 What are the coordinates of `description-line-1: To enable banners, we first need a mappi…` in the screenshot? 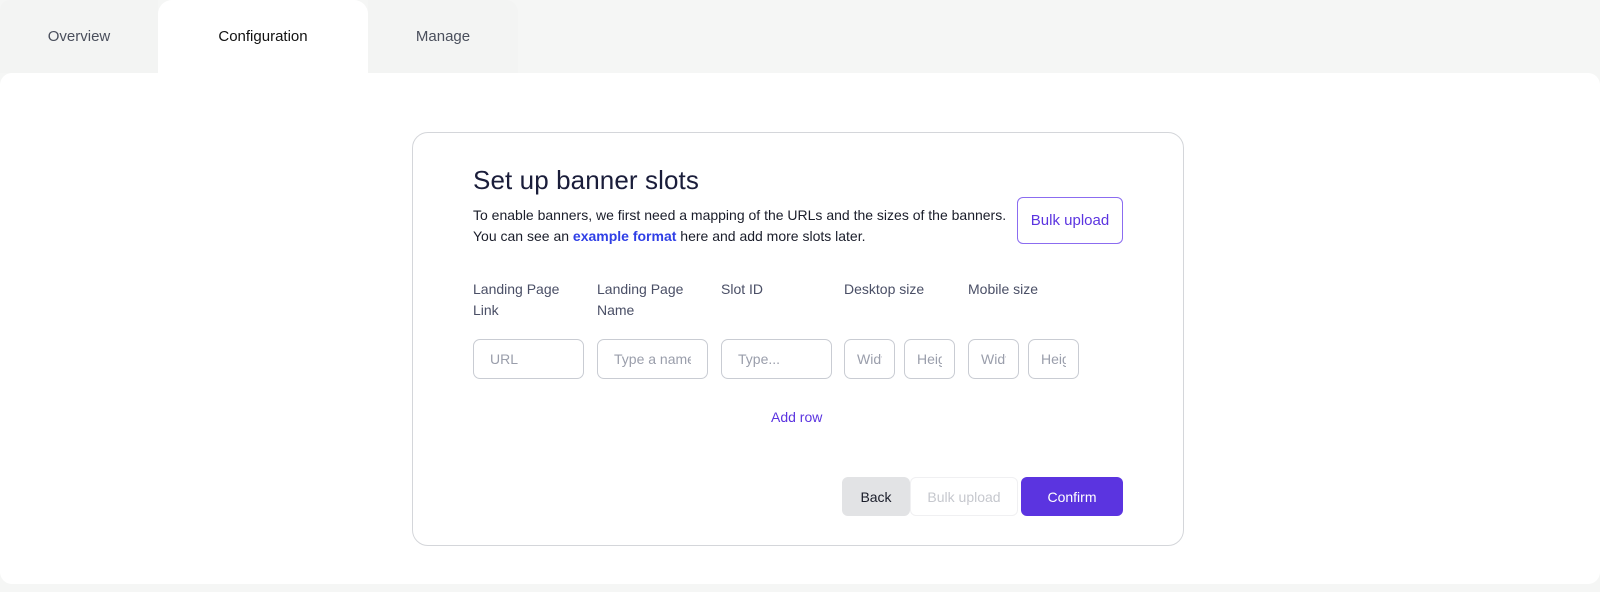 It's located at (740, 215).